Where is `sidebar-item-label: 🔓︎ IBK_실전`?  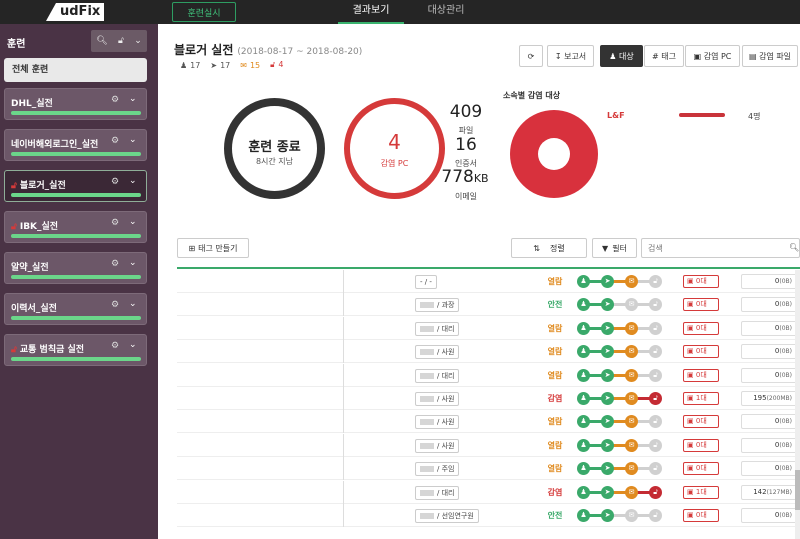
sidebar-item-label: 🔓︎ IBK_실전 is located at coordinates (35, 227).